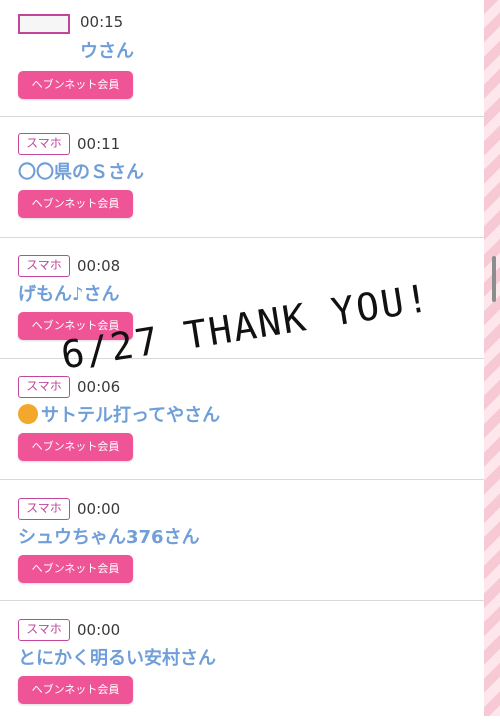 This screenshot has width=500, height=726. What do you see at coordinates (131, 415) in the screenshot?
I see `visitor-name: サトテル打ってやさん` at bounding box center [131, 415].